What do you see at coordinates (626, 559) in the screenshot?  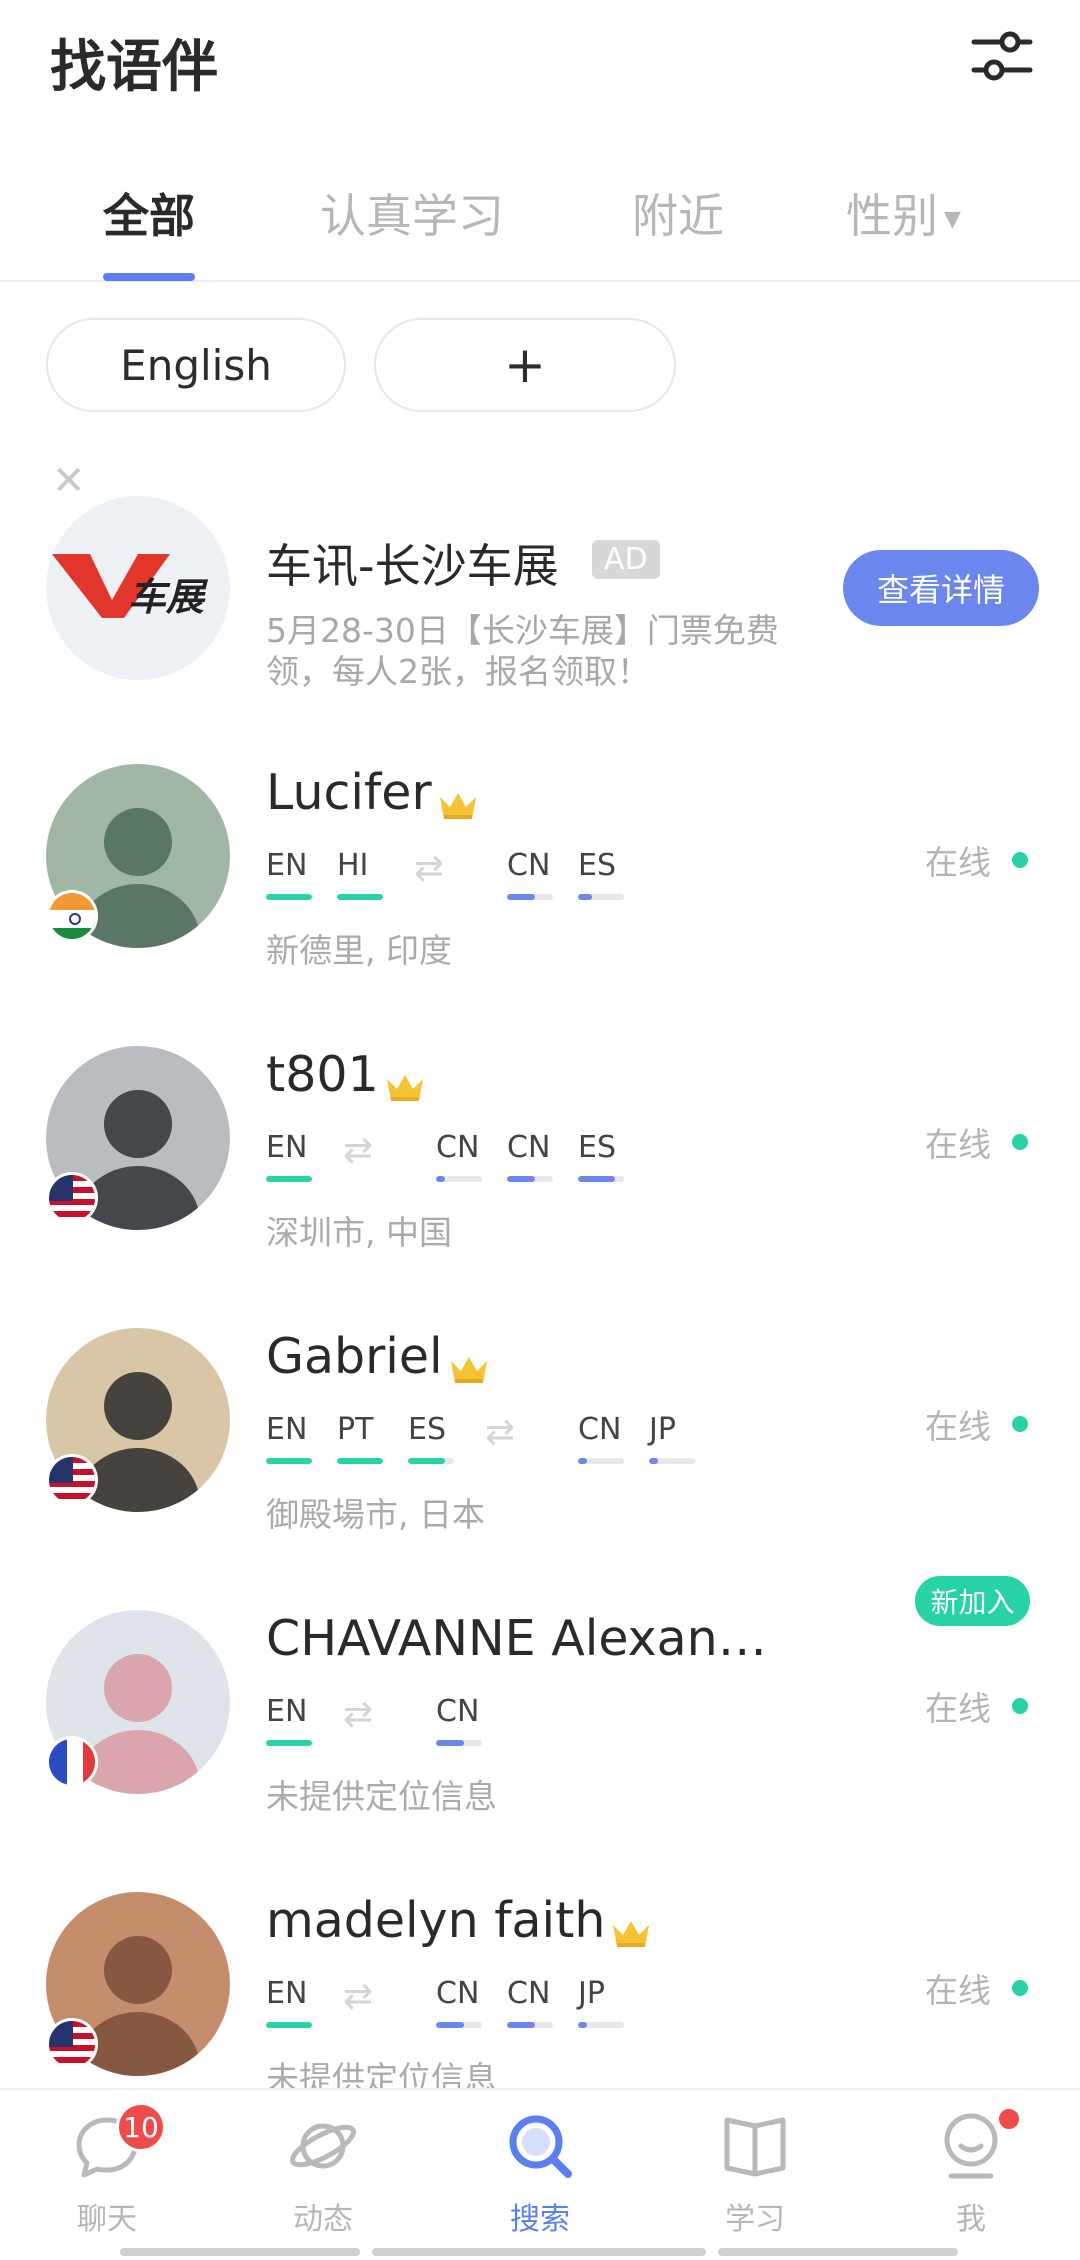 I see `ad-tag: AD` at bounding box center [626, 559].